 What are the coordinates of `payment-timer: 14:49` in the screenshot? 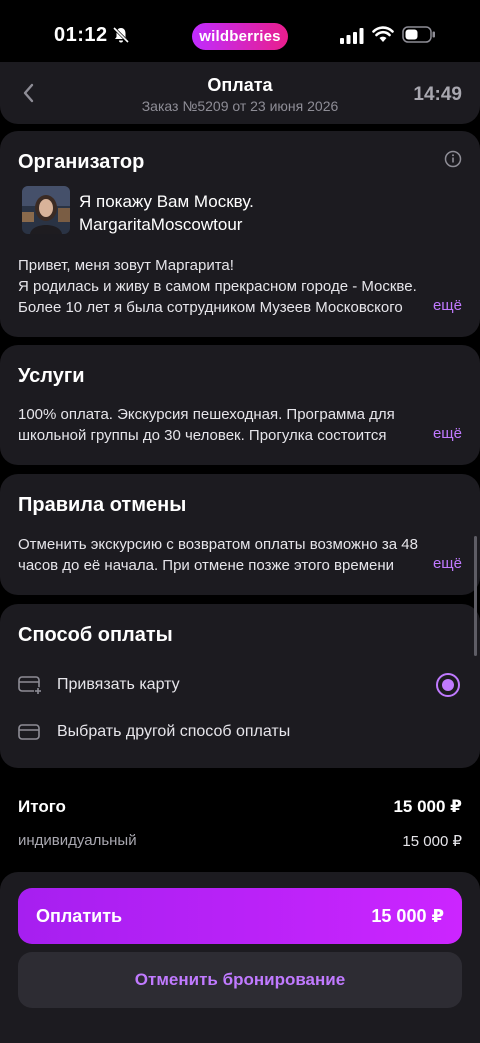 It's located at (437, 94).